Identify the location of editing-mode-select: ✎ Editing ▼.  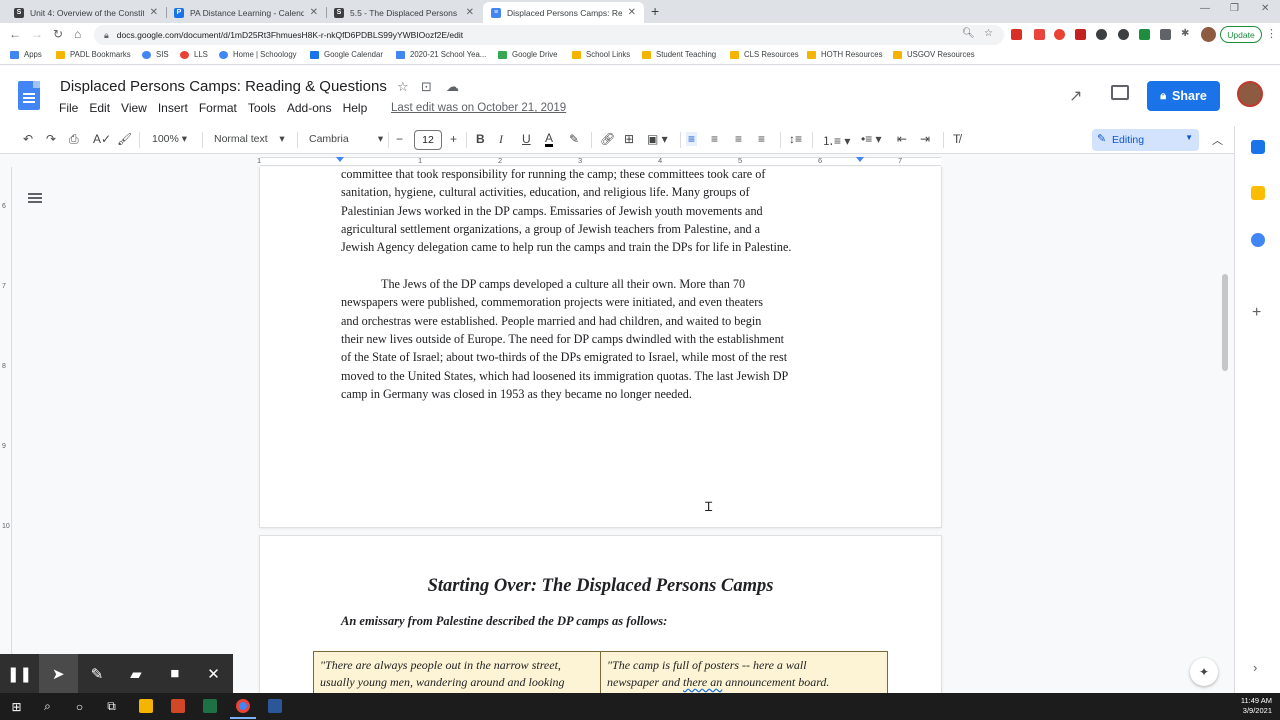
(1145, 140).